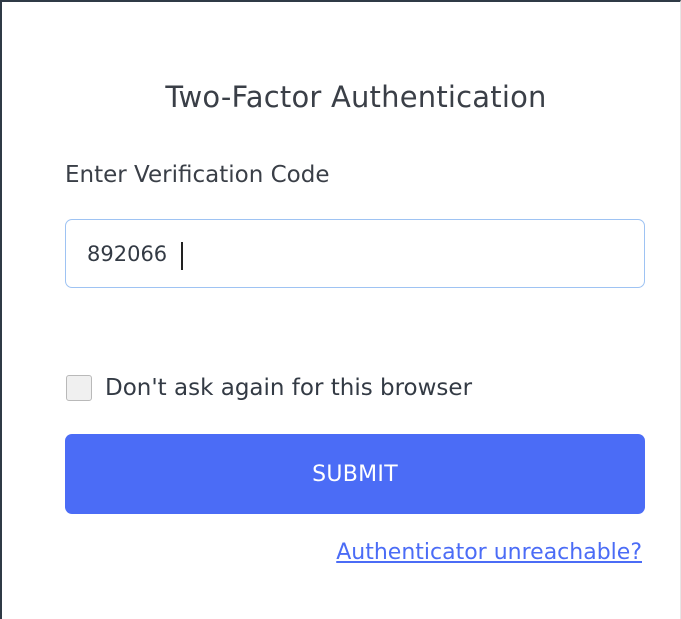 This screenshot has height=619, width=681. I want to click on verification-code-input, so click(355, 253).